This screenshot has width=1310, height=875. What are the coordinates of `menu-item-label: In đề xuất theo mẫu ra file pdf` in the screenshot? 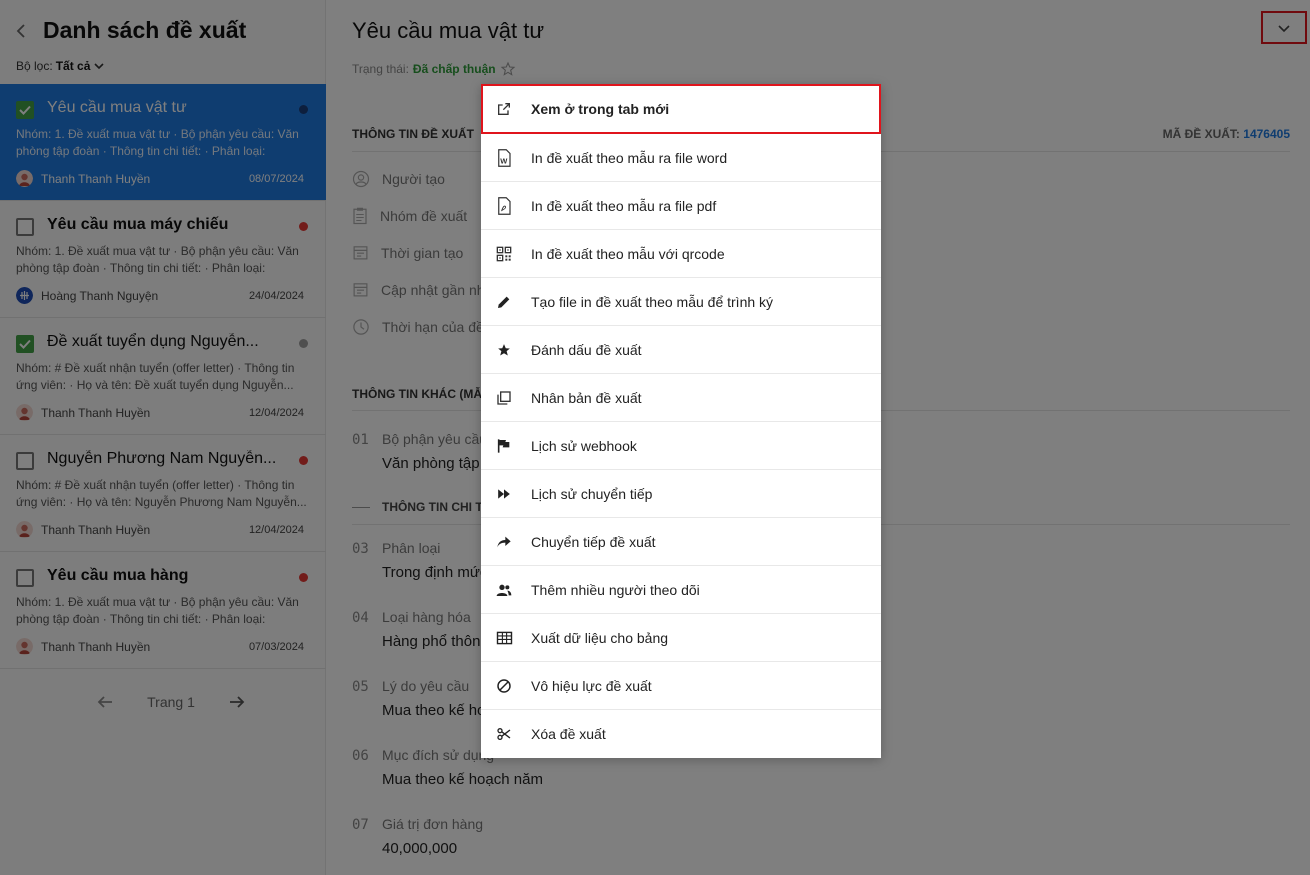 It's located at (624, 205).